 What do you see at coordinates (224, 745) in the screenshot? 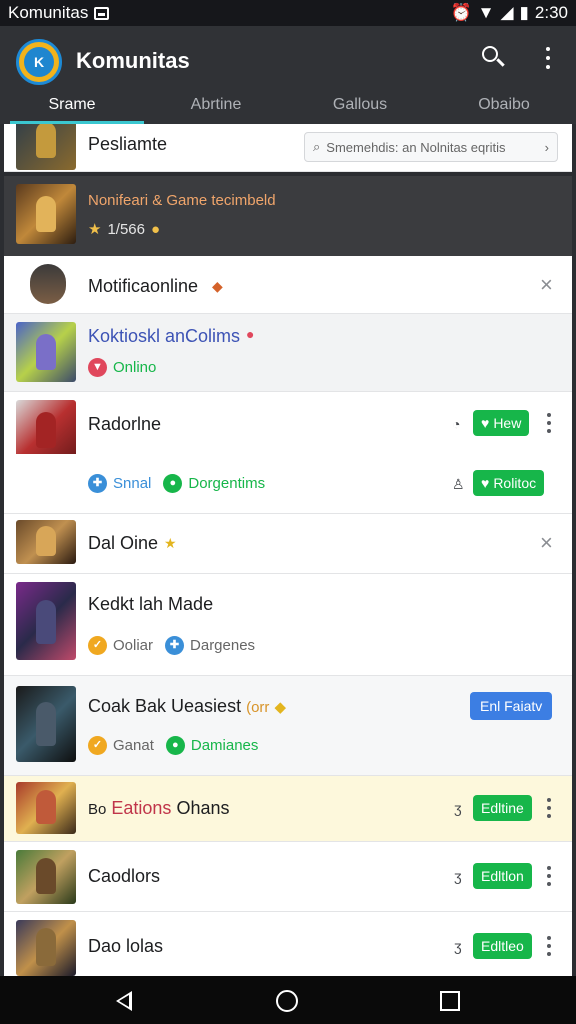
I see `tag-label: Damianes` at bounding box center [224, 745].